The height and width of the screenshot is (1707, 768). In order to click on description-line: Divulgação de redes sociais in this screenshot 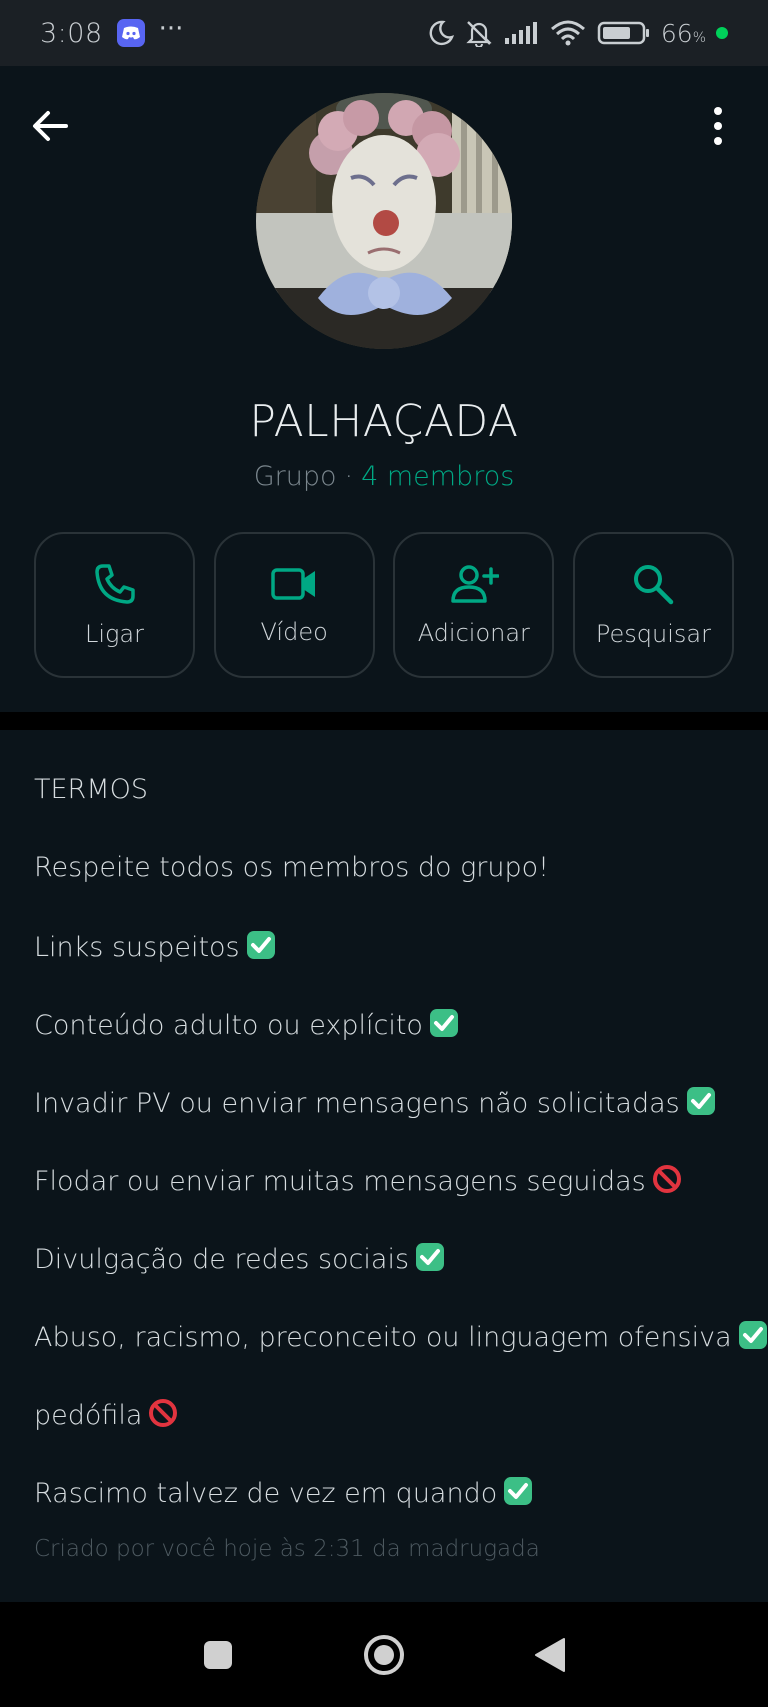, I will do `click(384, 1281)`.